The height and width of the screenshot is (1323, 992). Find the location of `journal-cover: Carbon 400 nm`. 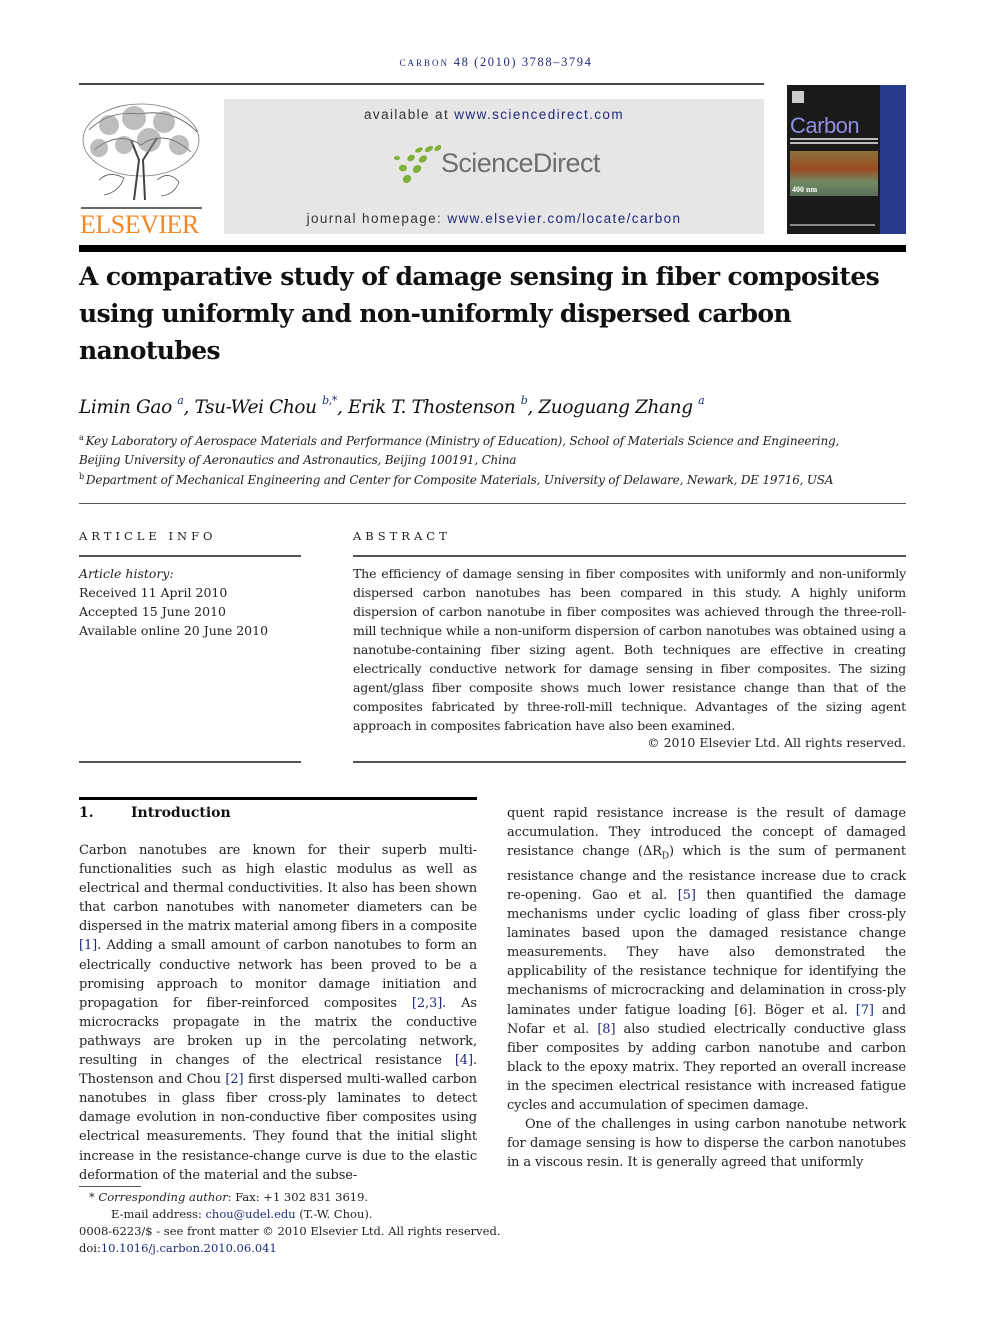

journal-cover: Carbon 400 nm is located at coordinates (846, 159).